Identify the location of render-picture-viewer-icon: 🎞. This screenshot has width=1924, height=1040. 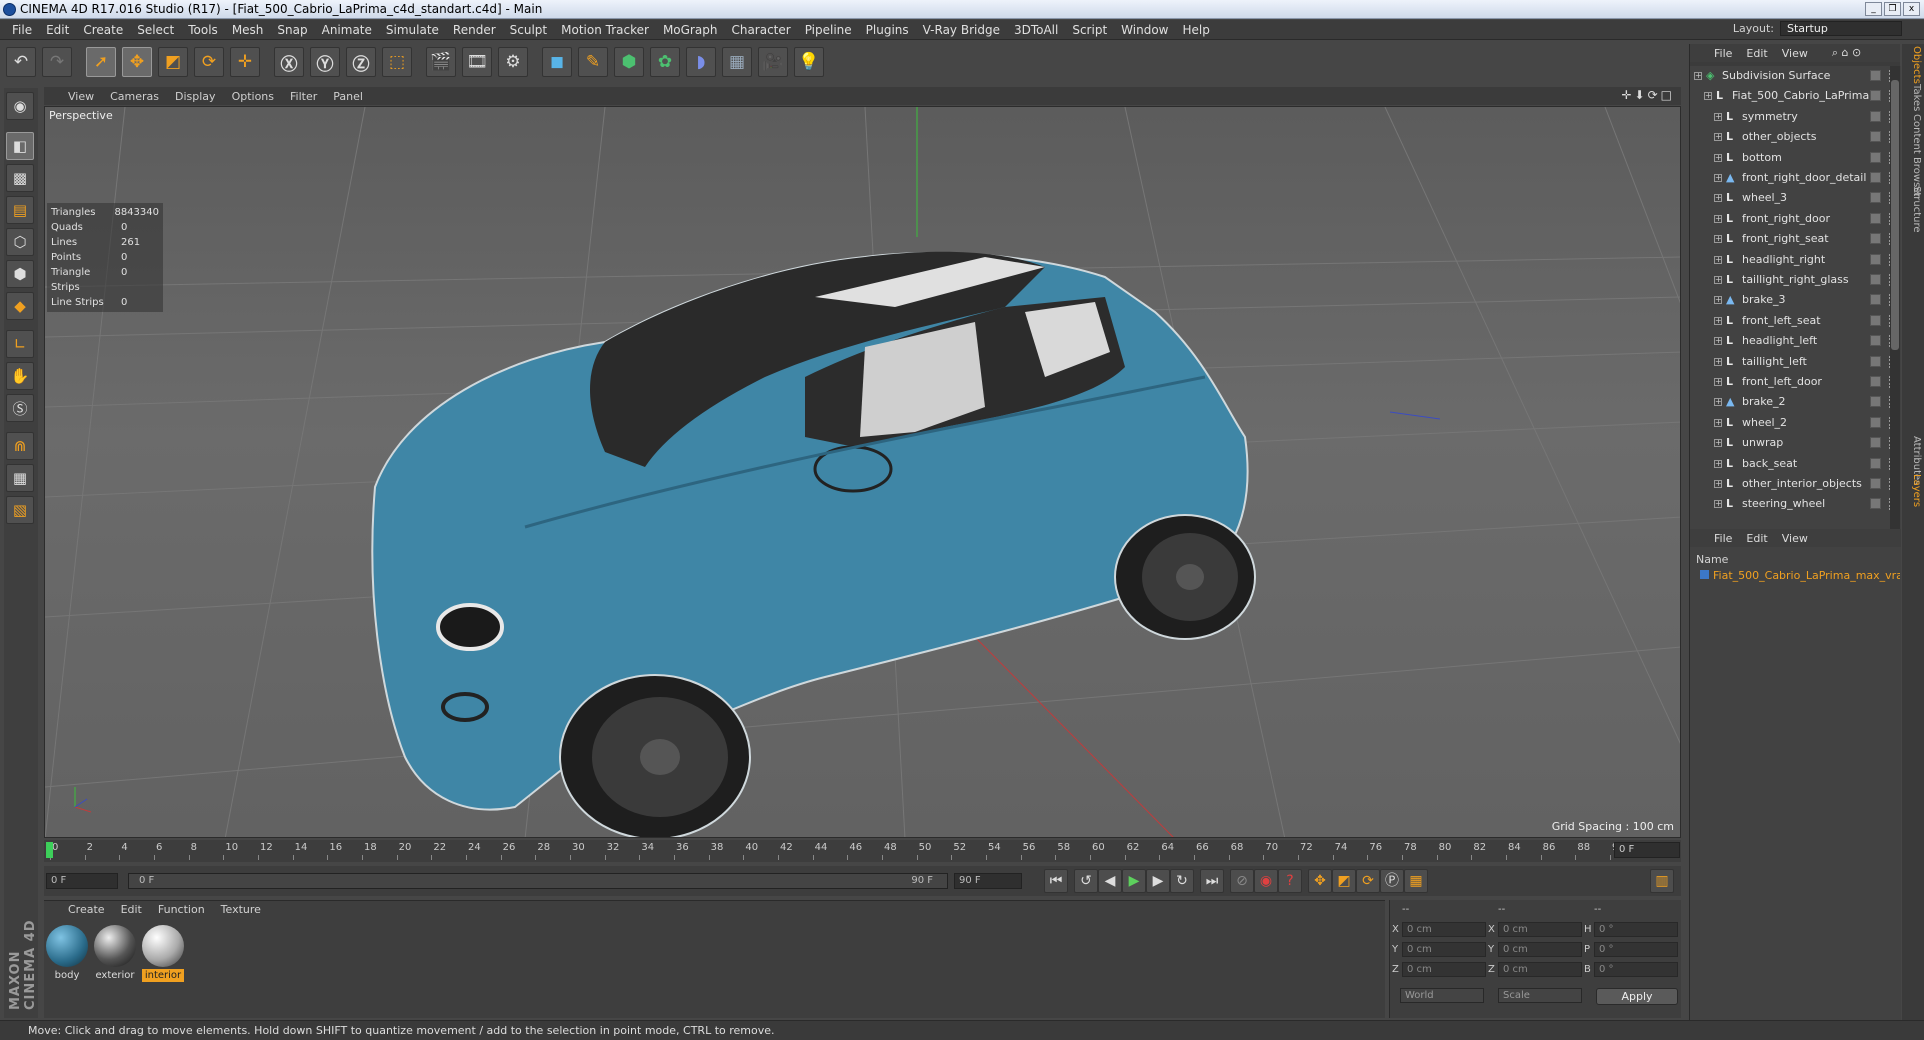
(477, 62).